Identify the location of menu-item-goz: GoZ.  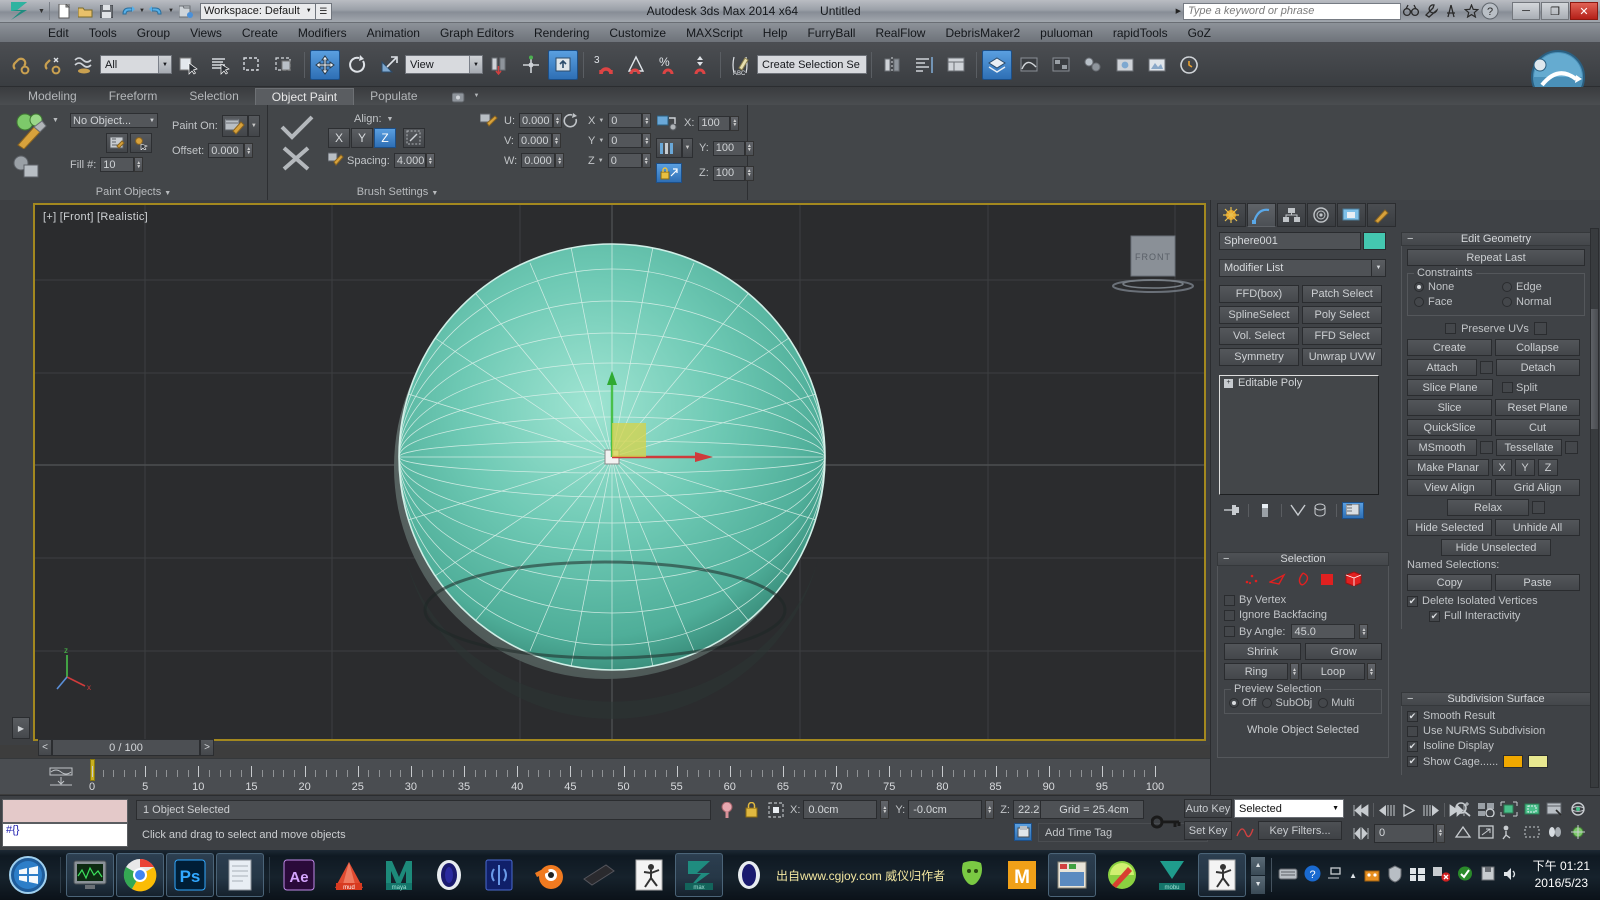
(1199, 33).